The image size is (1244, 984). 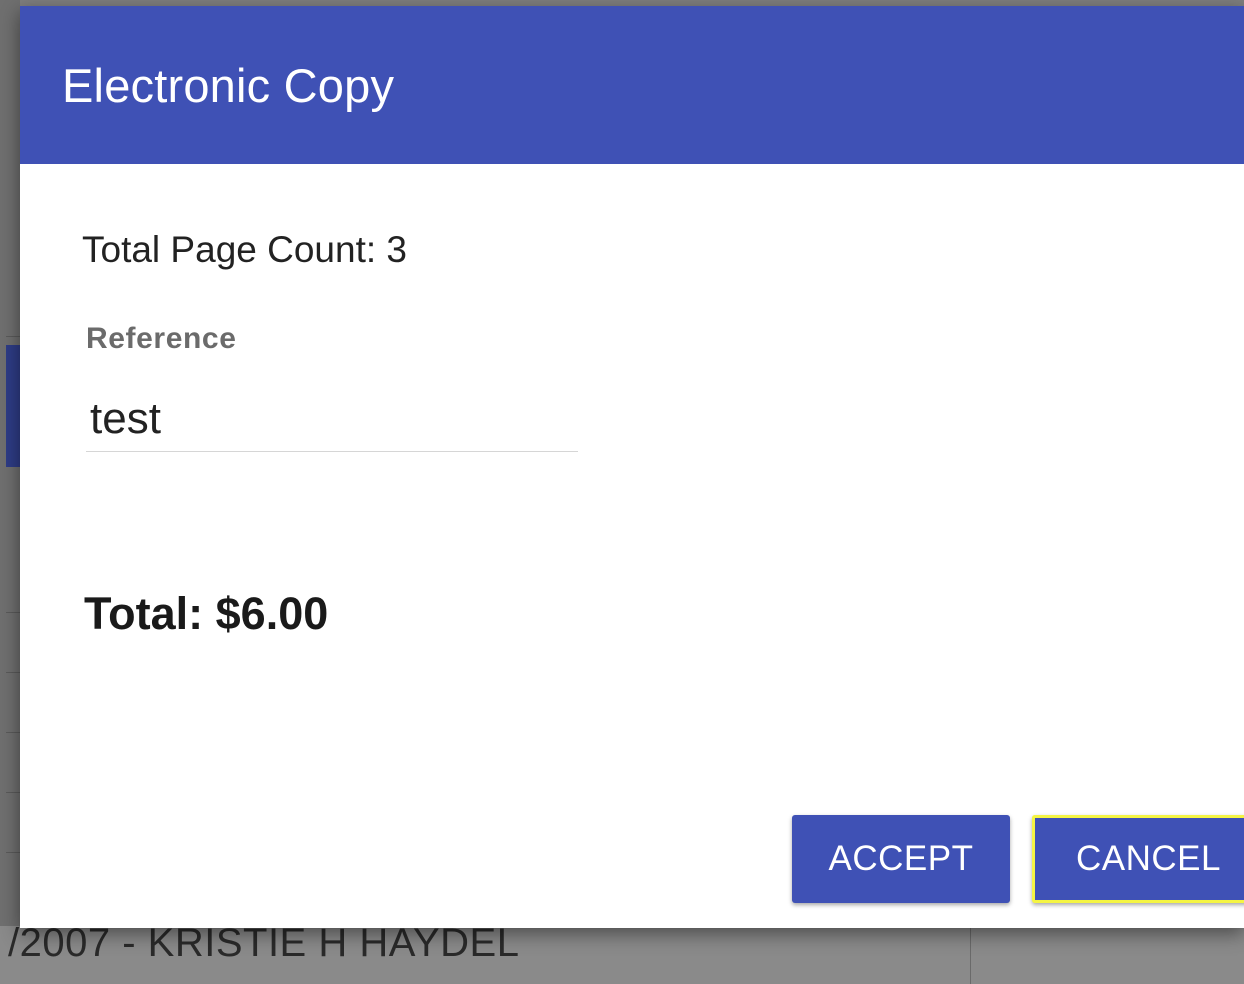 What do you see at coordinates (228, 85) in the screenshot?
I see `dialog-title: Electronic Copy` at bounding box center [228, 85].